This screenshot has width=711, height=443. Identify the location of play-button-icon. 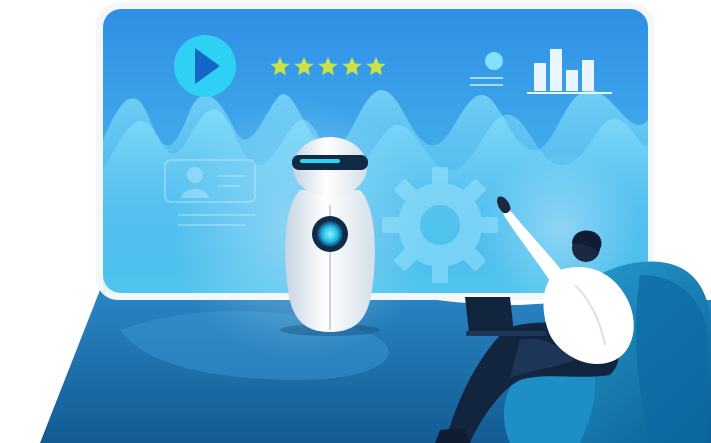
(205, 66).